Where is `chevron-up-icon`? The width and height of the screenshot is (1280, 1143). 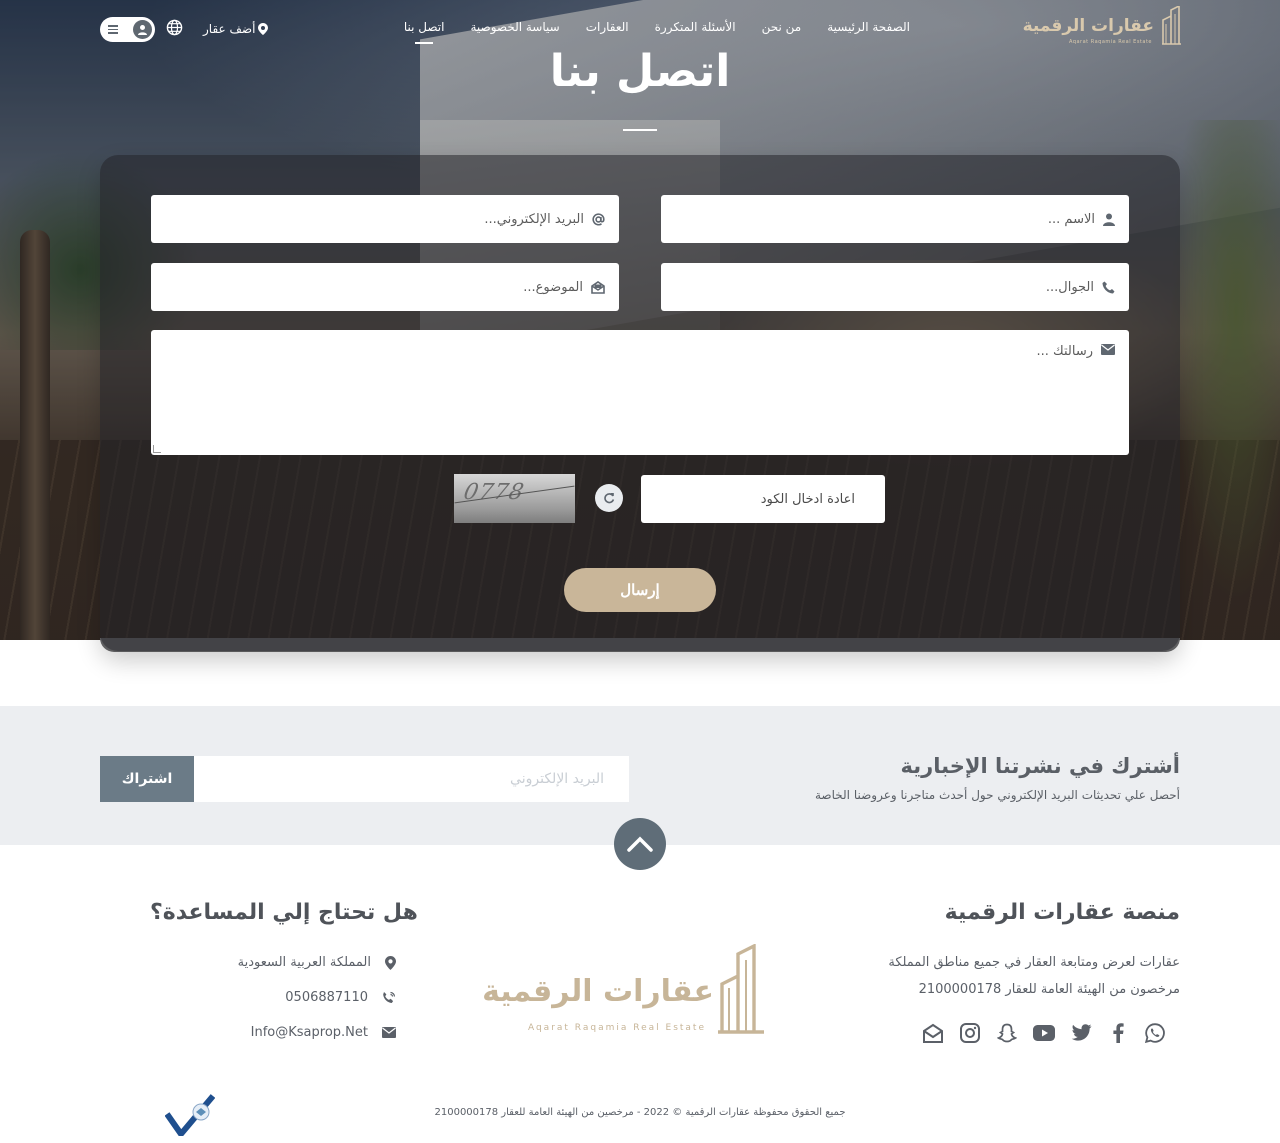 chevron-up-icon is located at coordinates (640, 844).